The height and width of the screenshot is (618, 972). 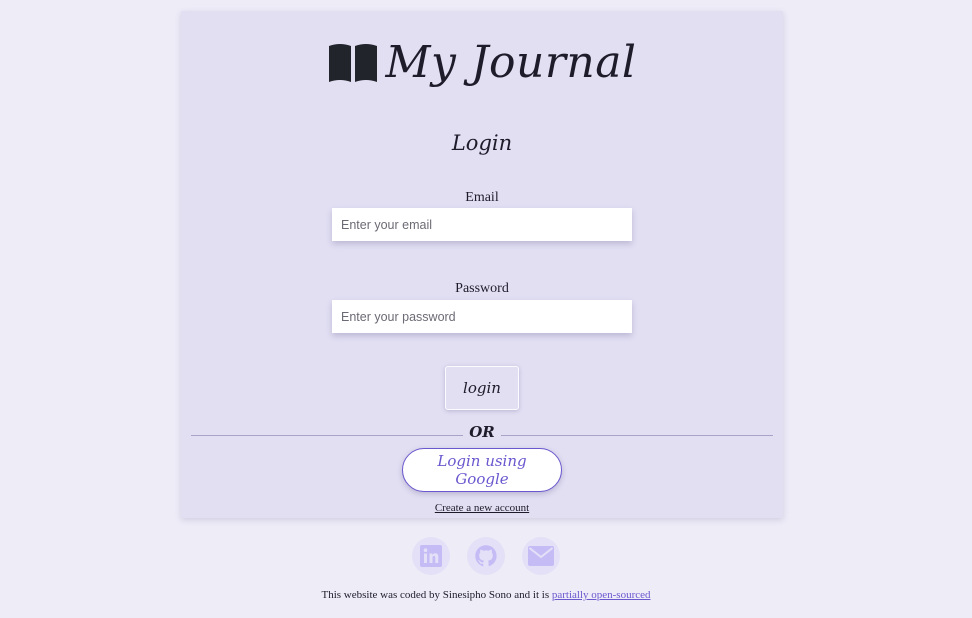 I want to click on envelope-icon, so click(x=541, y=556).